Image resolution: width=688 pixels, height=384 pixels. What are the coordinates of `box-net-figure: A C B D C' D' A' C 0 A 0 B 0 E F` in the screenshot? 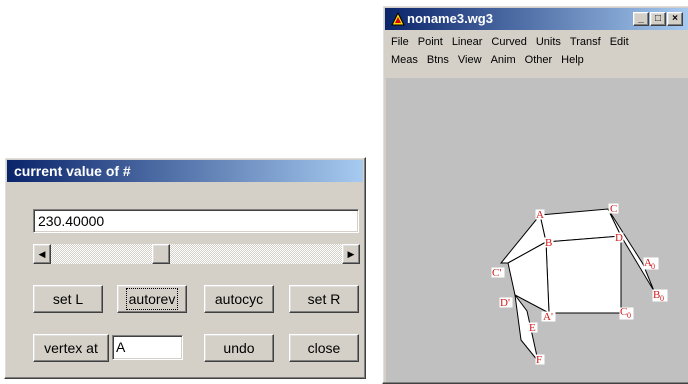 It's located at (579, 284).